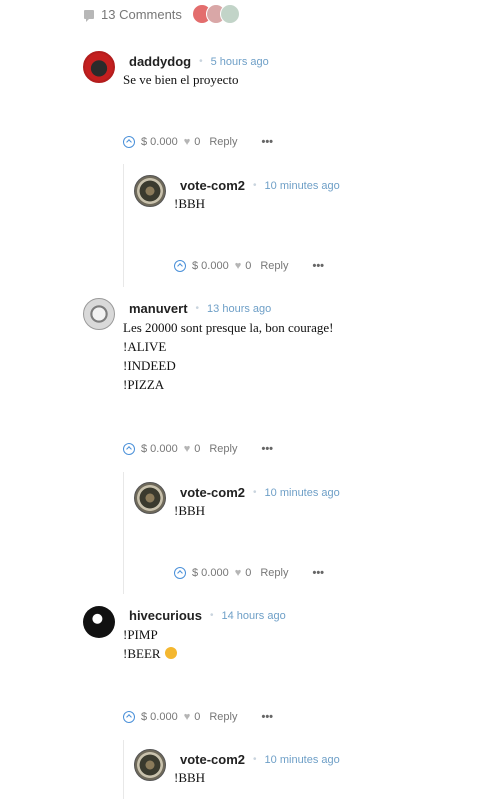 This screenshot has height=799, width=495. I want to click on comment-meta: manuvert • 13 hours ago, so click(200, 308).